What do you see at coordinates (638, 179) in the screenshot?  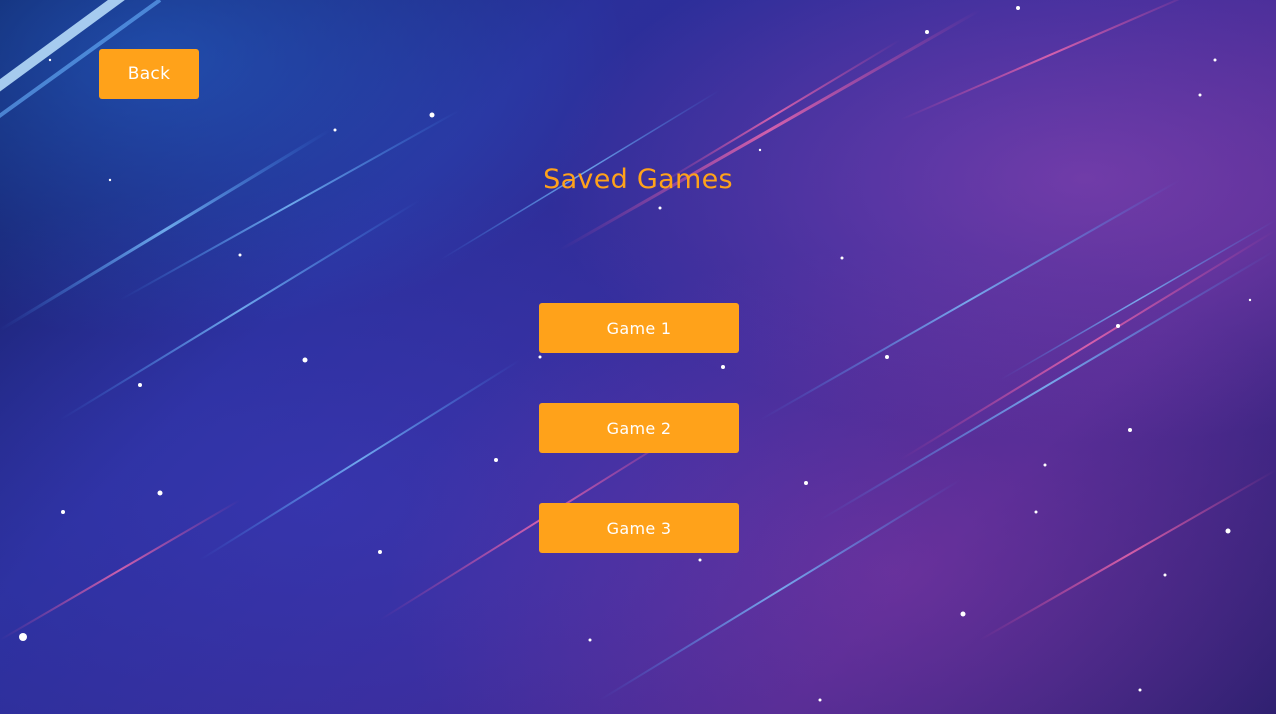 I see `page-title: Saved Games` at bounding box center [638, 179].